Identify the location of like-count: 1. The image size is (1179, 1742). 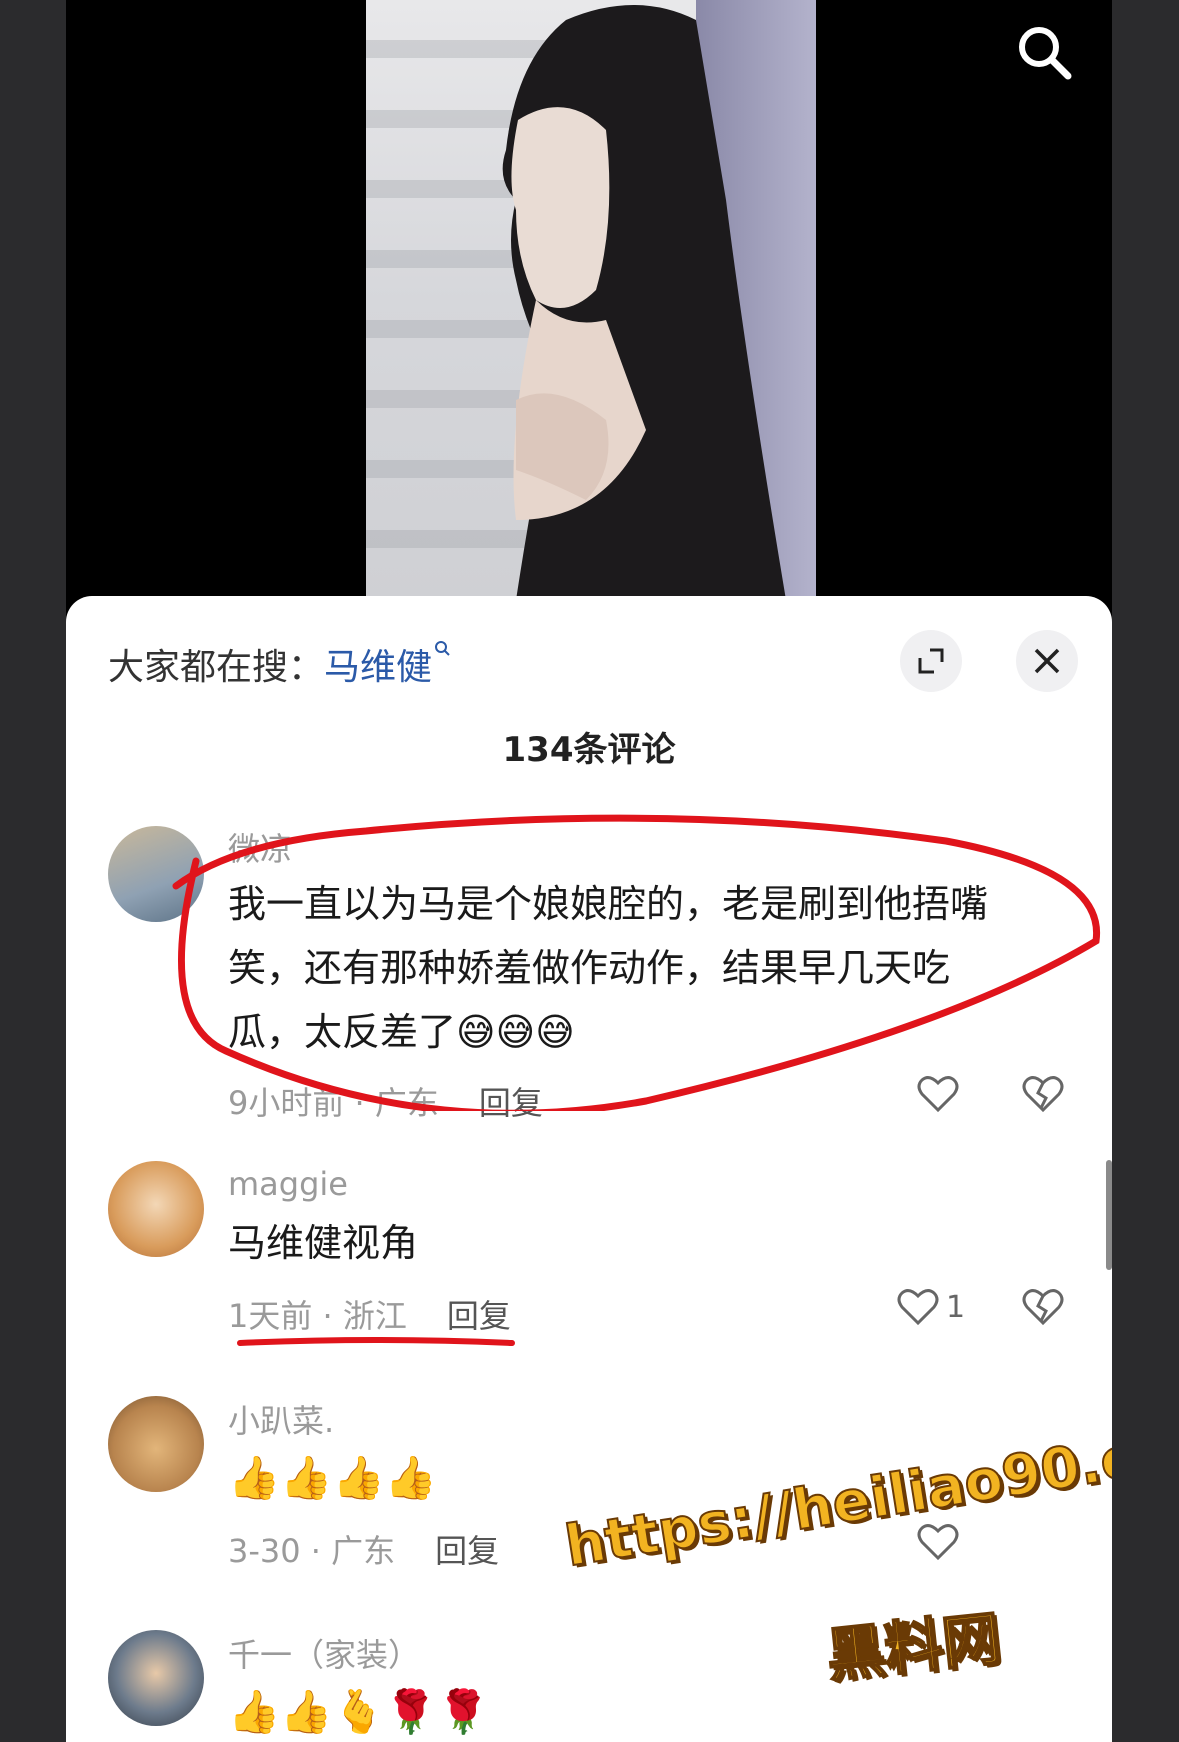
(956, 1307).